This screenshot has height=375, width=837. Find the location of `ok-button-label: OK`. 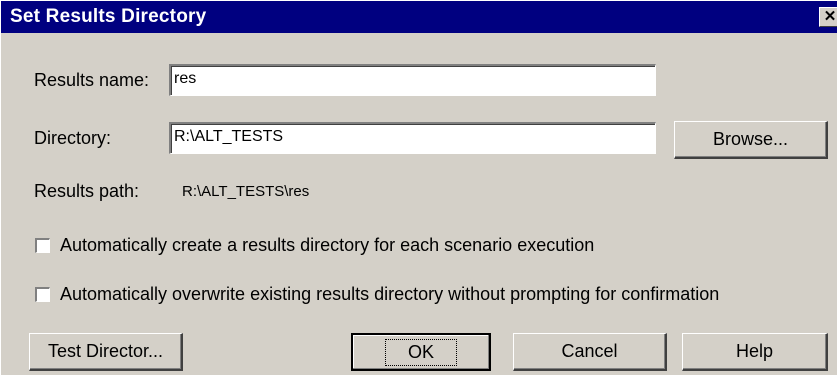

ok-button-label: OK is located at coordinates (420, 352).